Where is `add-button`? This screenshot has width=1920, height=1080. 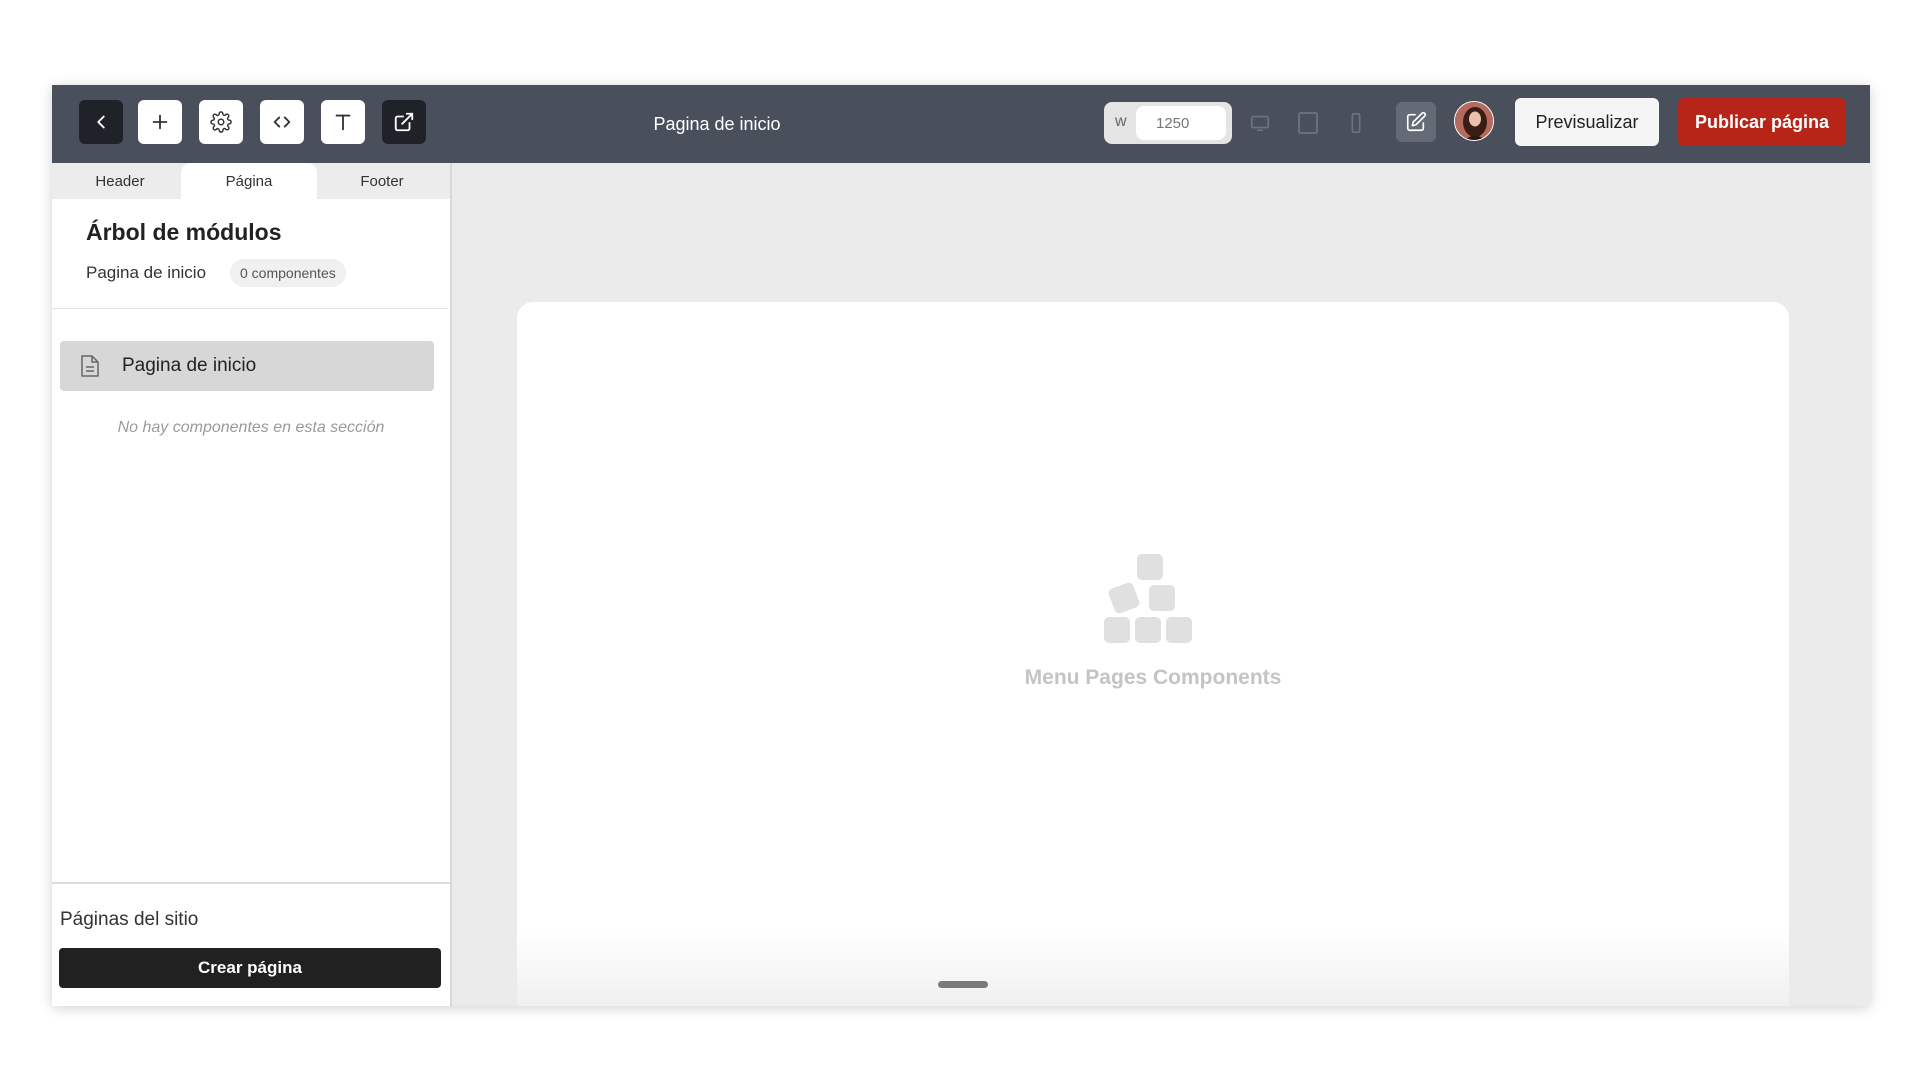 add-button is located at coordinates (160, 122).